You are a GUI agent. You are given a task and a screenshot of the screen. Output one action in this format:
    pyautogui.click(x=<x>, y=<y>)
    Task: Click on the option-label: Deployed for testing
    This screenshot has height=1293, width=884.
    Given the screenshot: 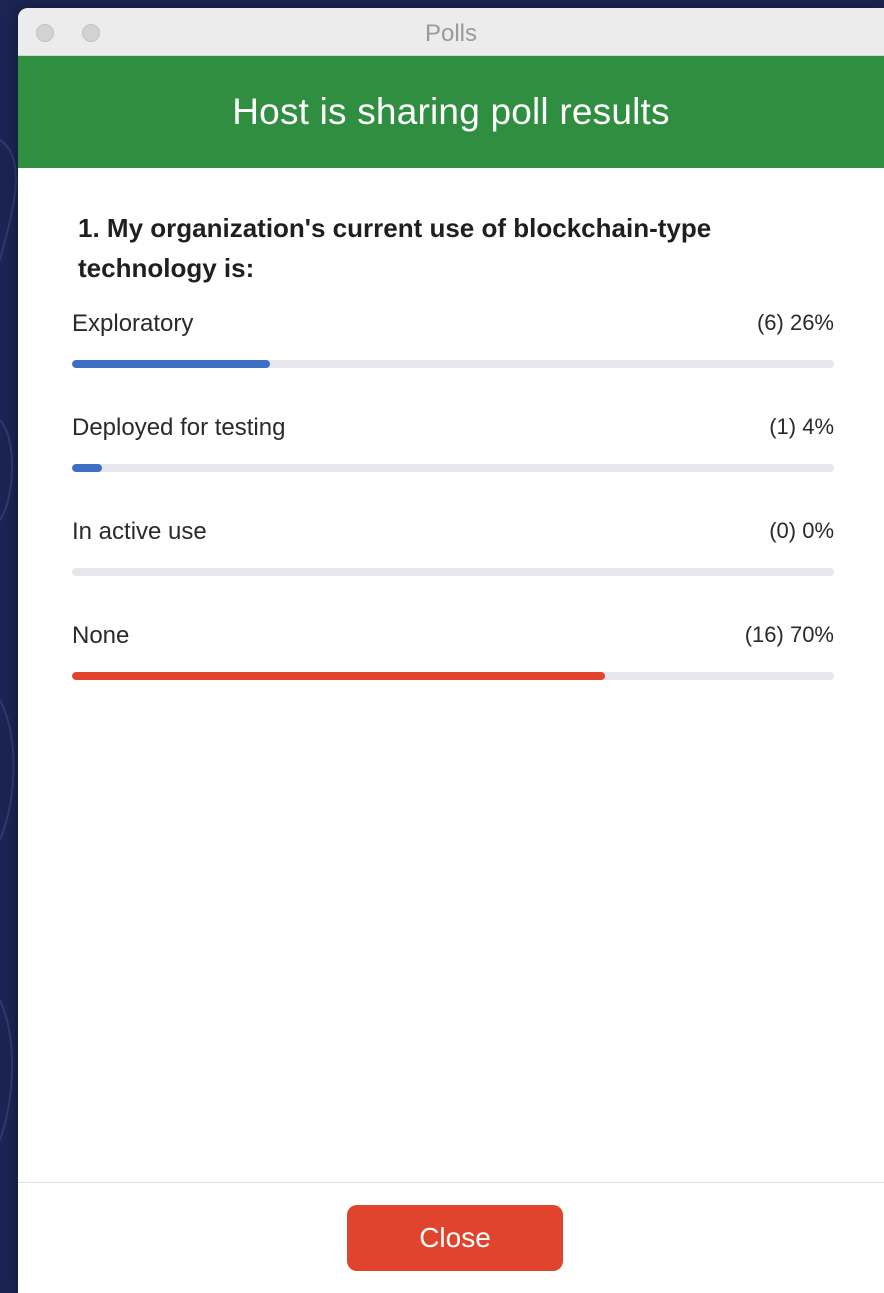 What is the action you would take?
    pyautogui.click(x=179, y=427)
    